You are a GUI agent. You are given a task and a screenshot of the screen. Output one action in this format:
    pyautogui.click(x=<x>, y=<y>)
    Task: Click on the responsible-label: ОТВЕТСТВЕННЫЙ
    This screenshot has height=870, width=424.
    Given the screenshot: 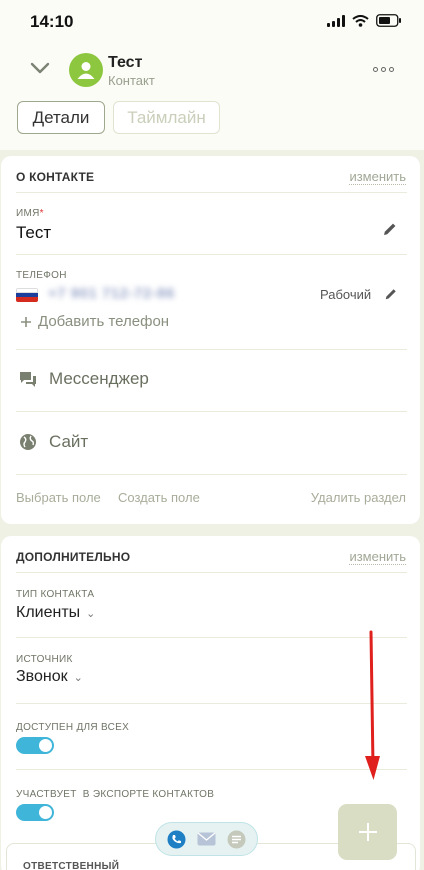 What is the action you would take?
    pyautogui.click(x=71, y=865)
    